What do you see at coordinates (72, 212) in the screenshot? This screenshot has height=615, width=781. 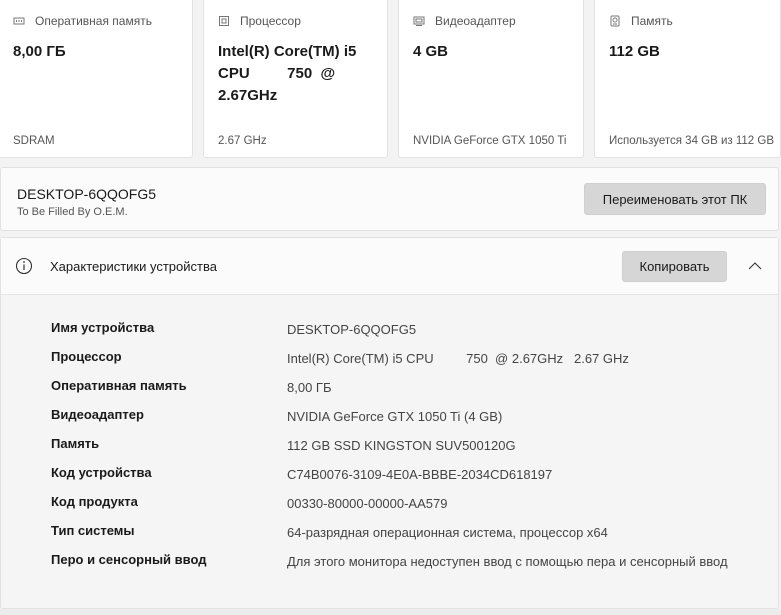 I see `device-oem: To Be Filled By O.E.M.` at bounding box center [72, 212].